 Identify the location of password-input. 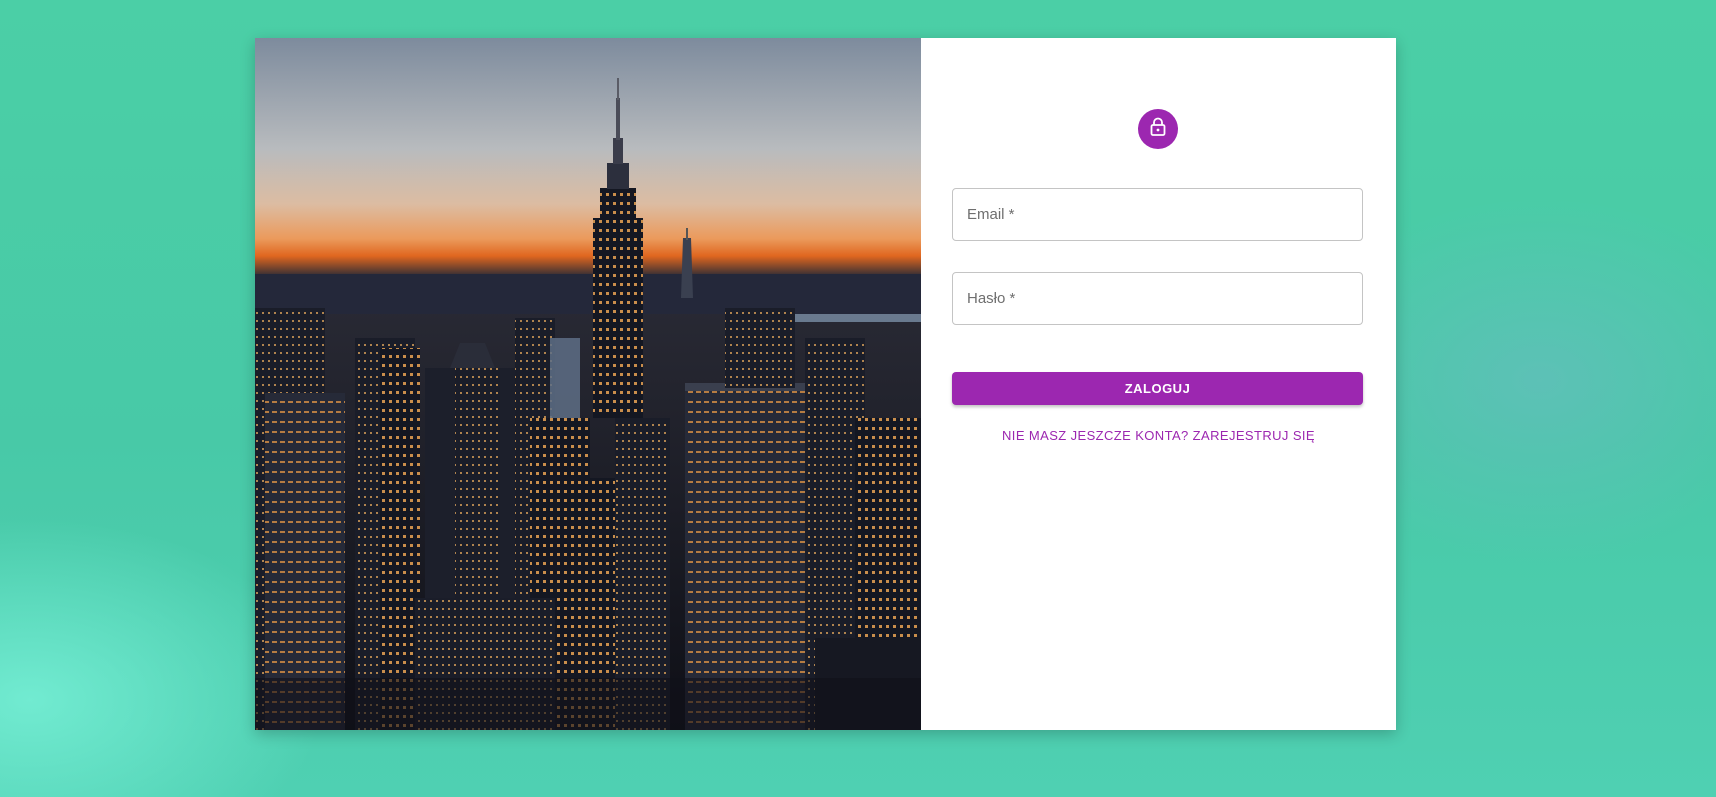
(1157, 298).